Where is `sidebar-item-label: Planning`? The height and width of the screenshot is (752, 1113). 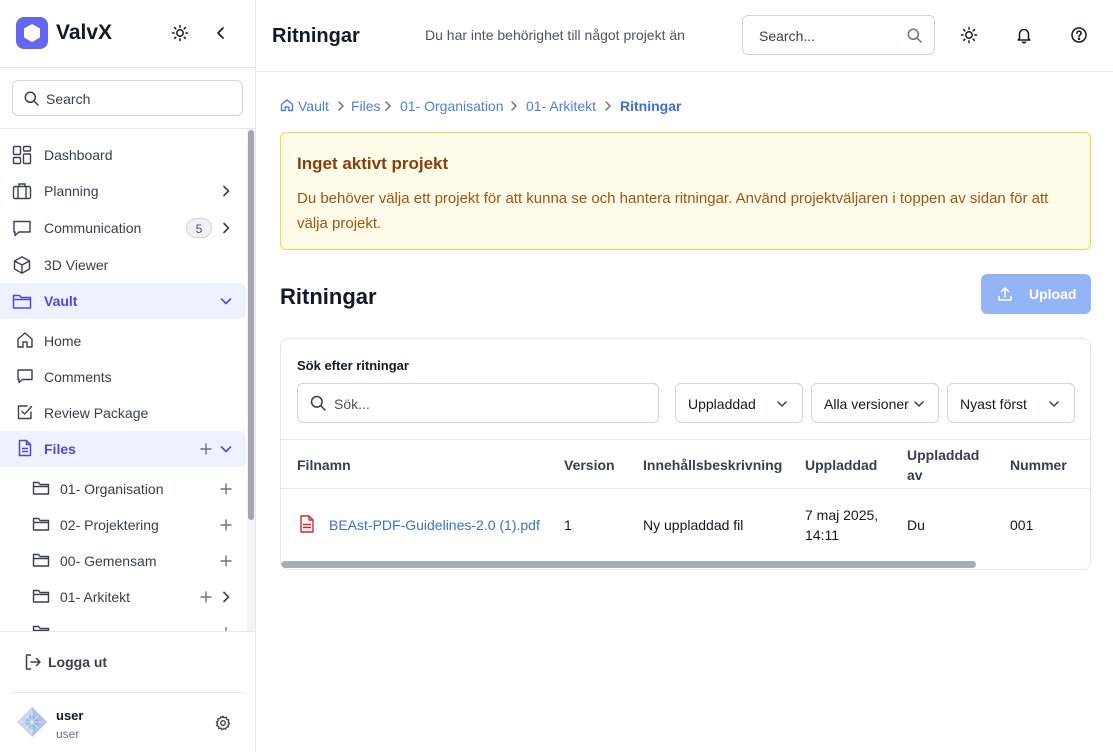 sidebar-item-label: Planning is located at coordinates (71, 191).